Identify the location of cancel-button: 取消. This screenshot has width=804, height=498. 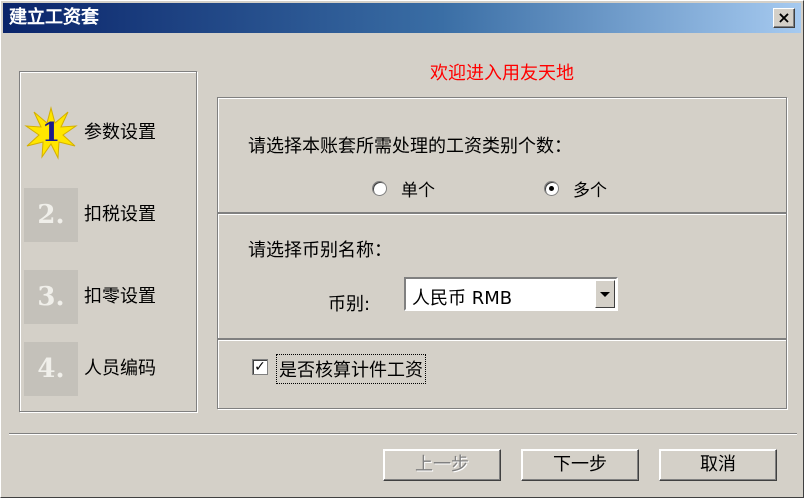
(718, 465).